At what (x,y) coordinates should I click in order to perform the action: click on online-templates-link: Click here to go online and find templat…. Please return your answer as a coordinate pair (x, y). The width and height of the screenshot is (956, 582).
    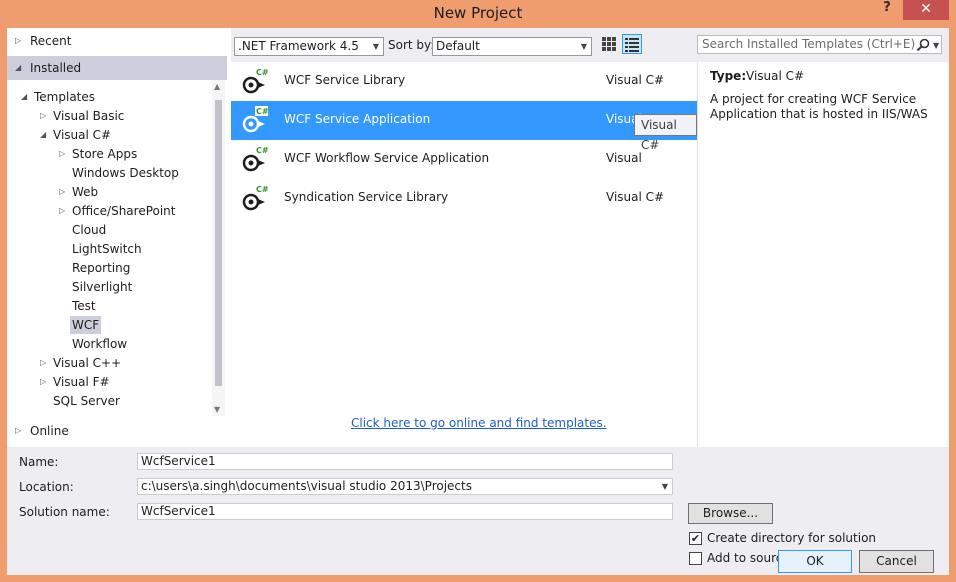
    Looking at the image, I should click on (479, 423).